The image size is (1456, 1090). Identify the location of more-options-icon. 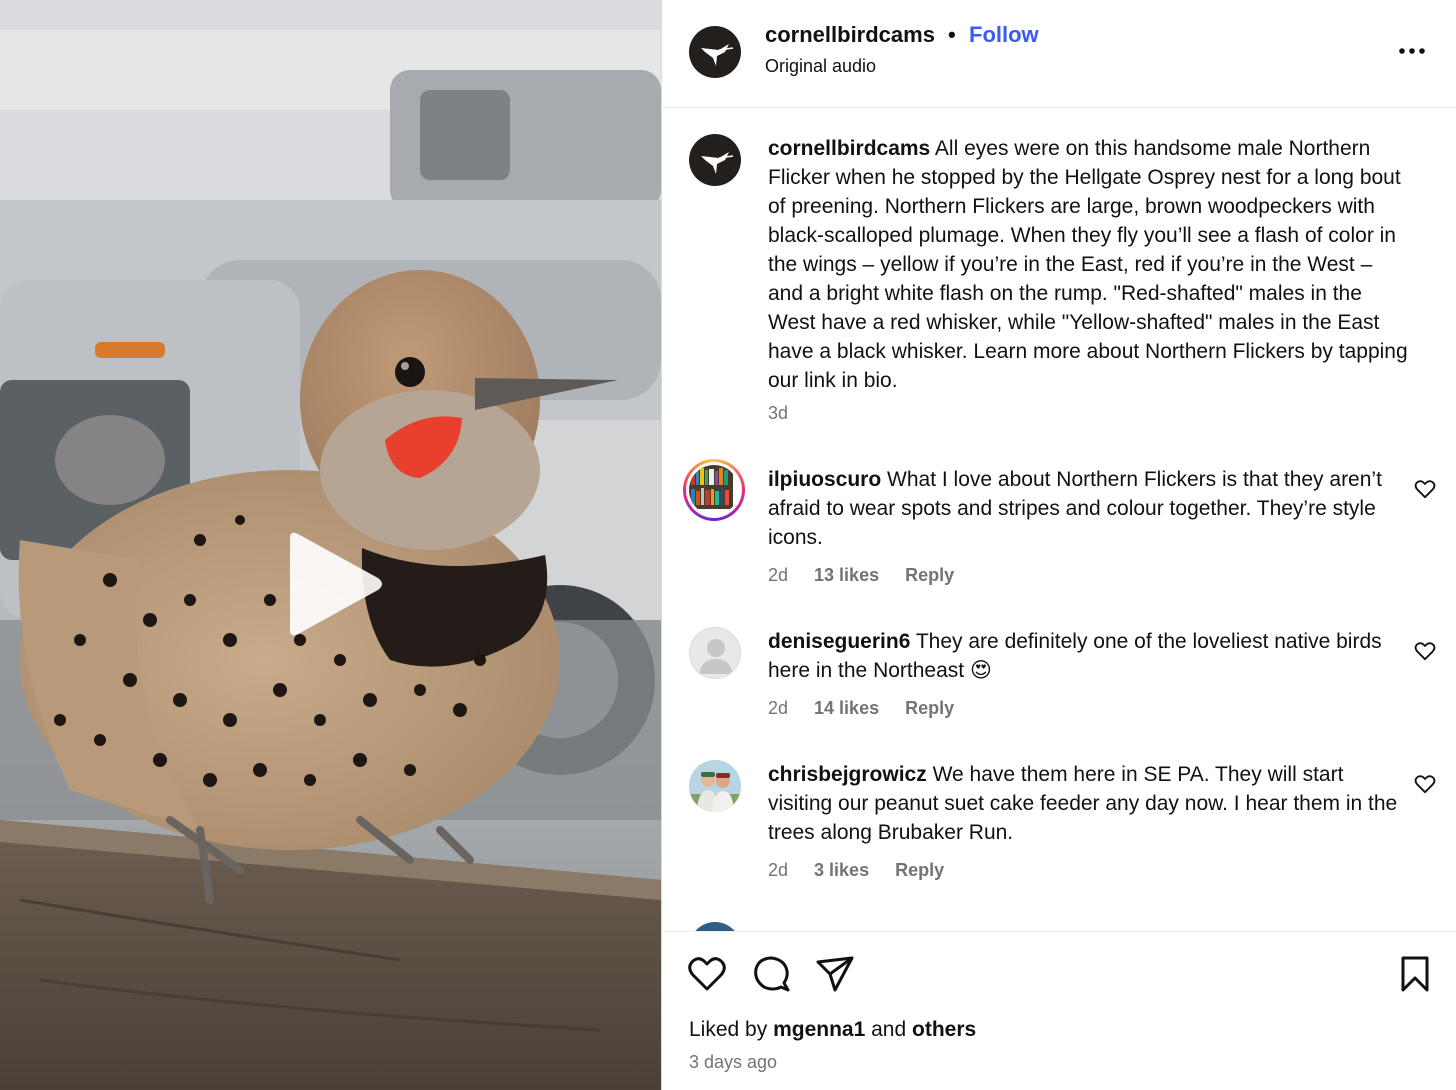
(1412, 51).